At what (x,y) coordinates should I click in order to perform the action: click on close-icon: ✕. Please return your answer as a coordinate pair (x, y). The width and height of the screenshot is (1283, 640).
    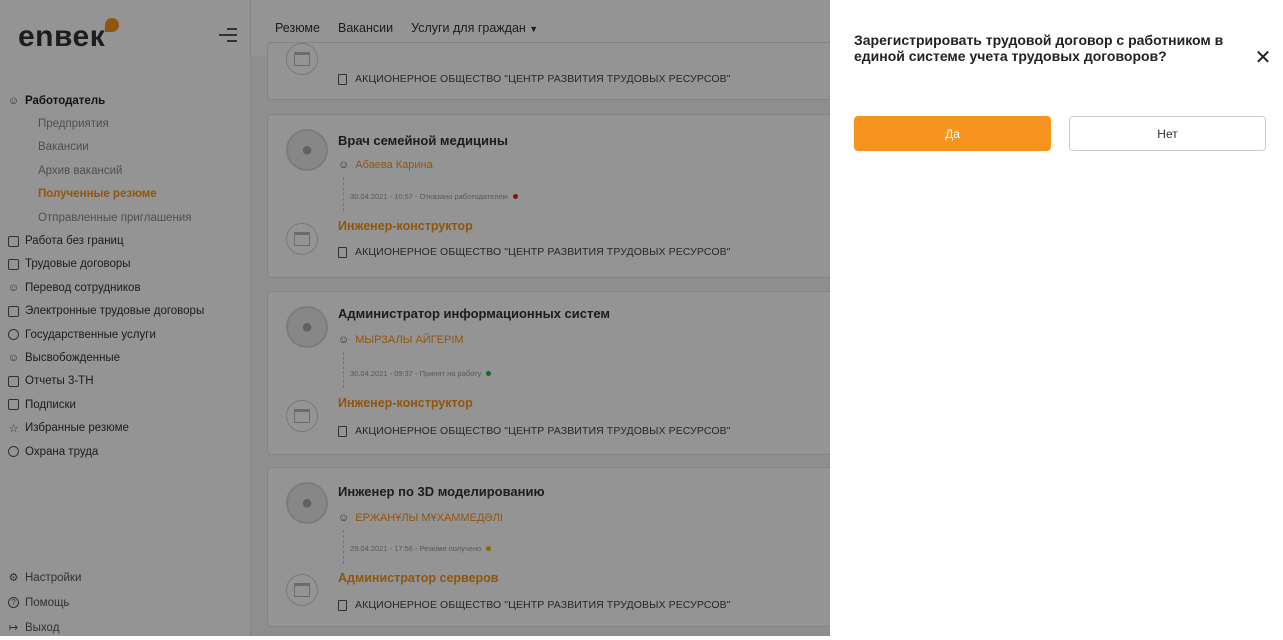
    Looking at the image, I should click on (1263, 58).